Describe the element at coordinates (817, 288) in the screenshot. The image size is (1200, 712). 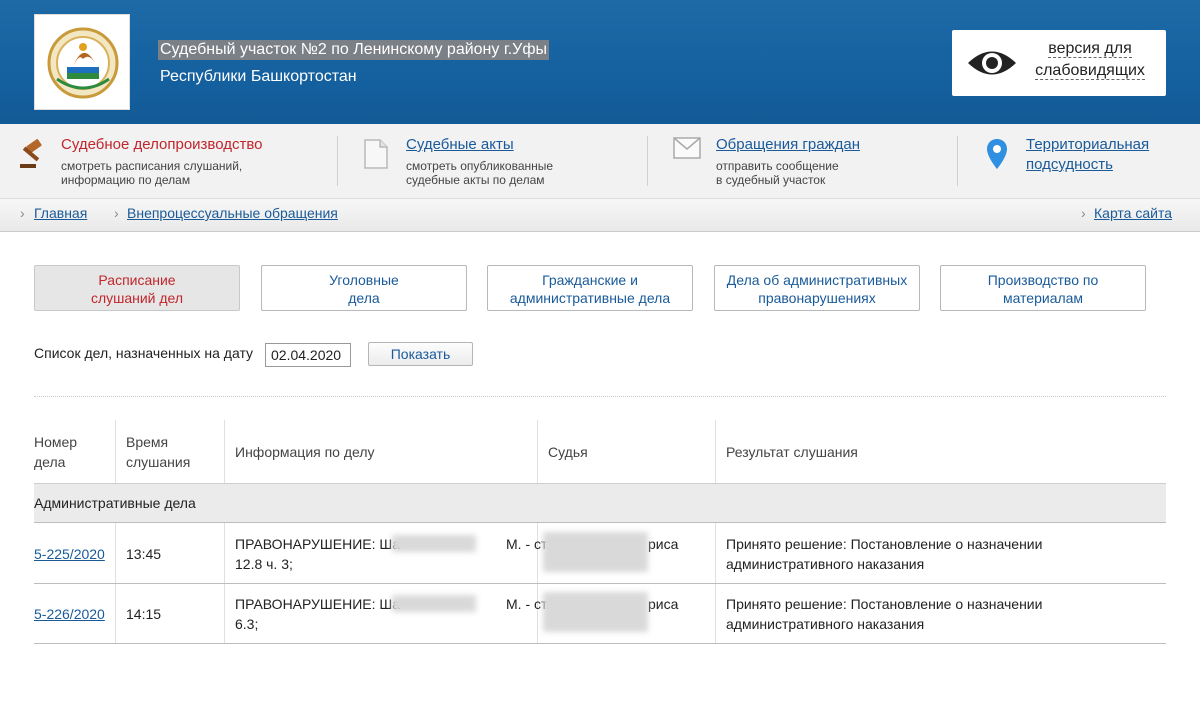
I see `tab-administrative-offenses: Дела об административных правонарушениях` at that location.